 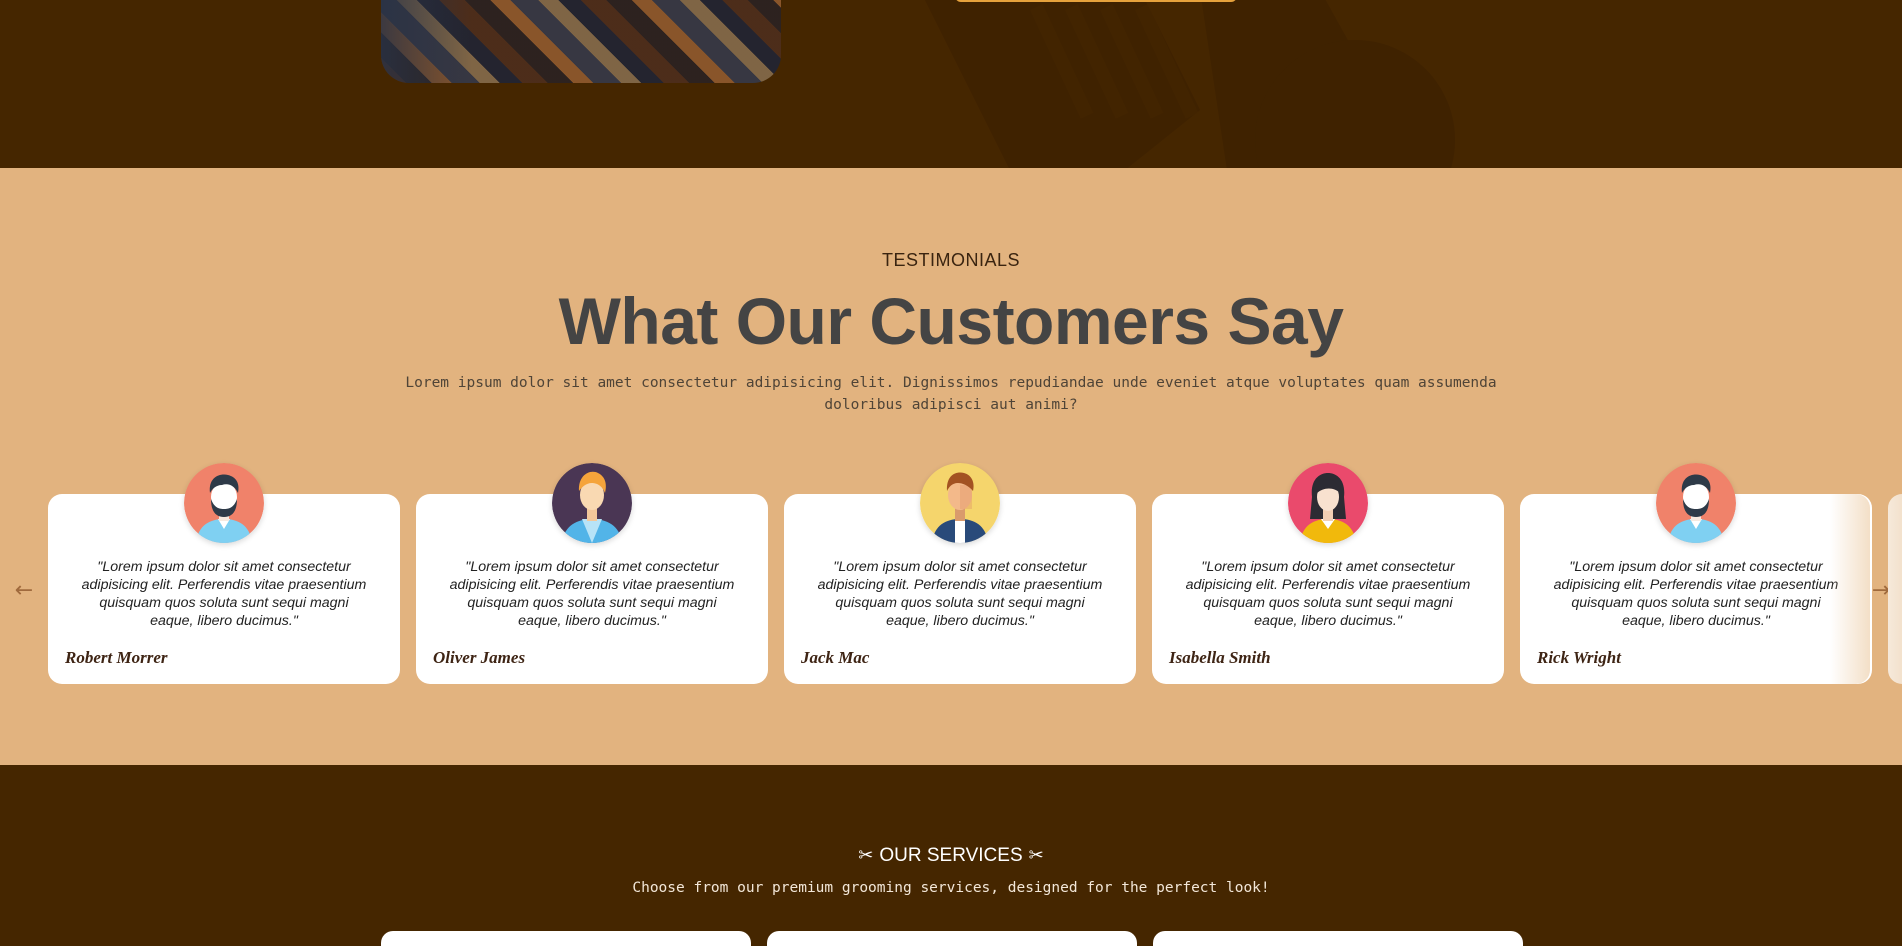 What do you see at coordinates (116, 657) in the screenshot?
I see `testimonial-author: Robert Morrer` at bounding box center [116, 657].